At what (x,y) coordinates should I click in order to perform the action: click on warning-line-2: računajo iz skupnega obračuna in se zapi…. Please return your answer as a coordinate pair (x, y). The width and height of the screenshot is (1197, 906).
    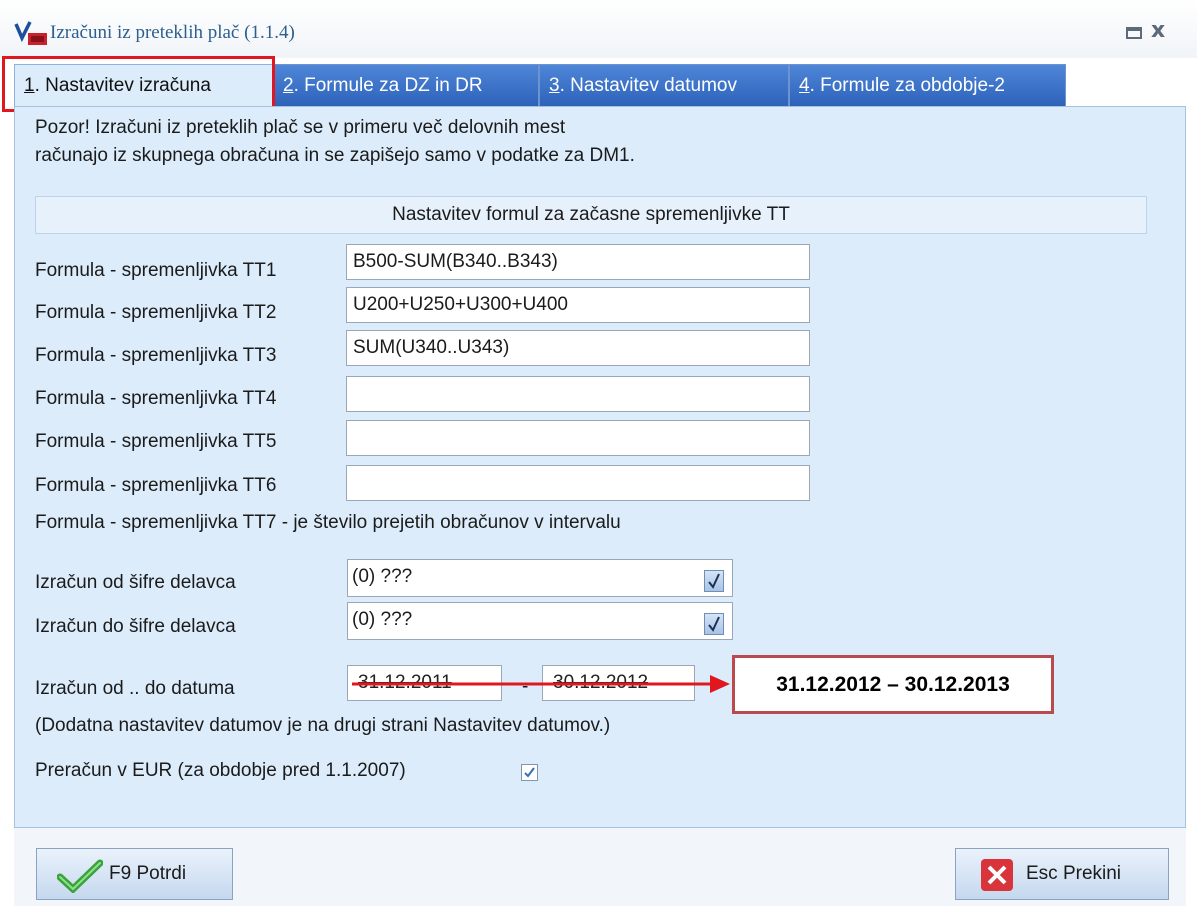
    Looking at the image, I should click on (335, 155).